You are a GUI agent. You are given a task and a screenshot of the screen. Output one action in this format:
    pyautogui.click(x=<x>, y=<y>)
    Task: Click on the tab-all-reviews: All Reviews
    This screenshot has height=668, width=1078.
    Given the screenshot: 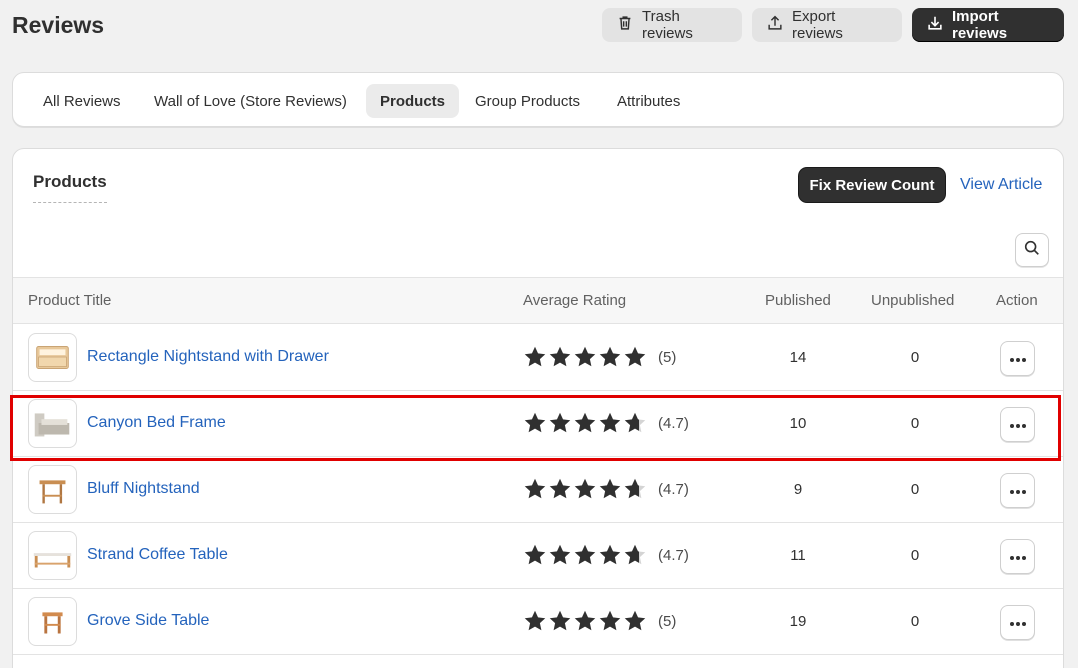 What is the action you would take?
    pyautogui.click(x=82, y=101)
    